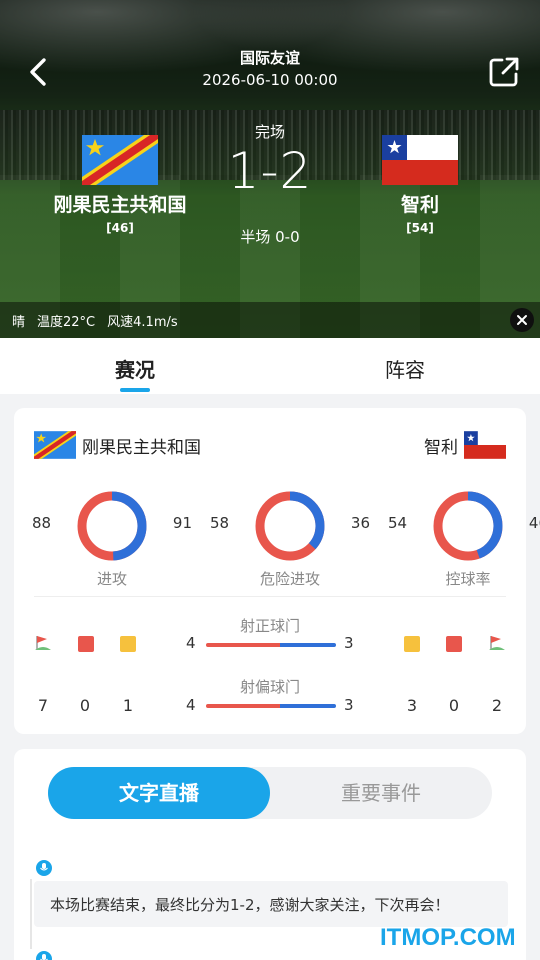  Describe the element at coordinates (405, 366) in the screenshot. I see `tab-lineup: 阵容` at that location.